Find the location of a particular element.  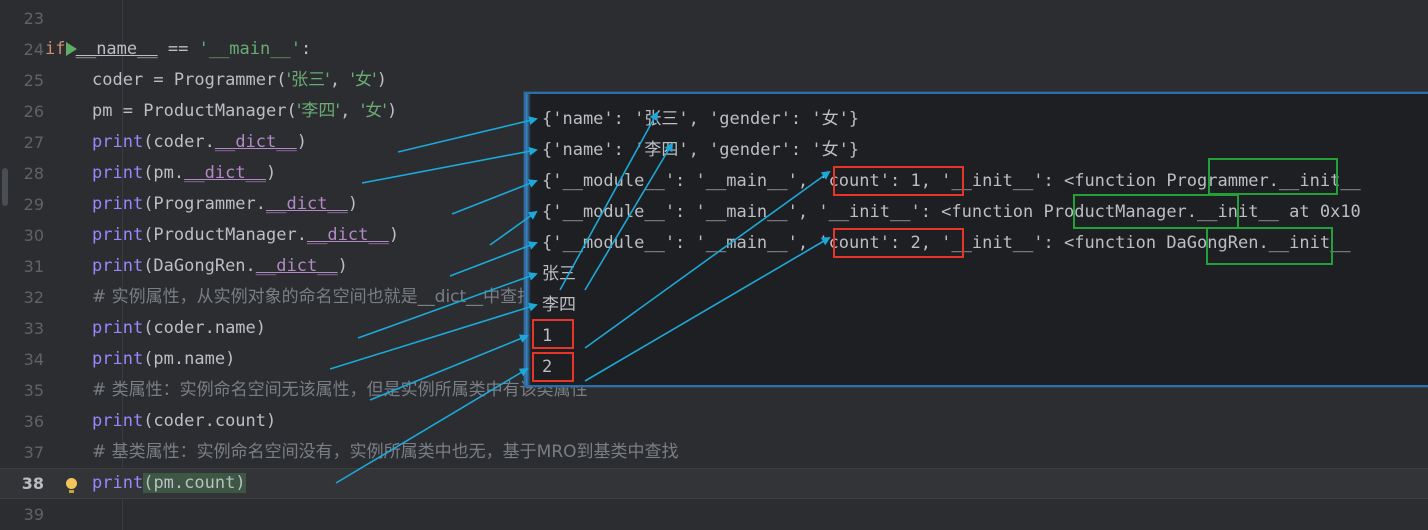

code-text-28: print(pm.__dict__) is located at coordinates (184, 173).